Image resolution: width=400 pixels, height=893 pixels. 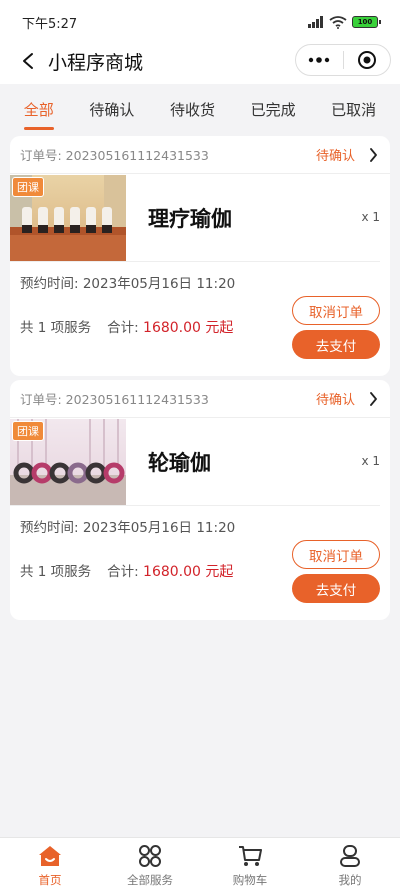 I want to click on target-icon, so click(x=366, y=60).